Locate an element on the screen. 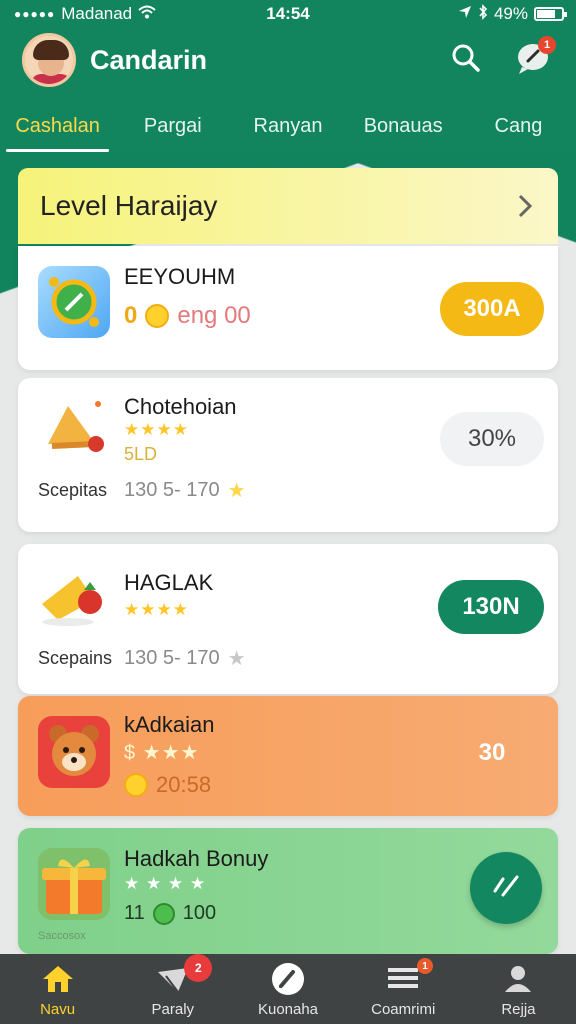 Image resolution: width=576 pixels, height=1024 pixels. card-footer-label: Scepitas is located at coordinates (73, 490).